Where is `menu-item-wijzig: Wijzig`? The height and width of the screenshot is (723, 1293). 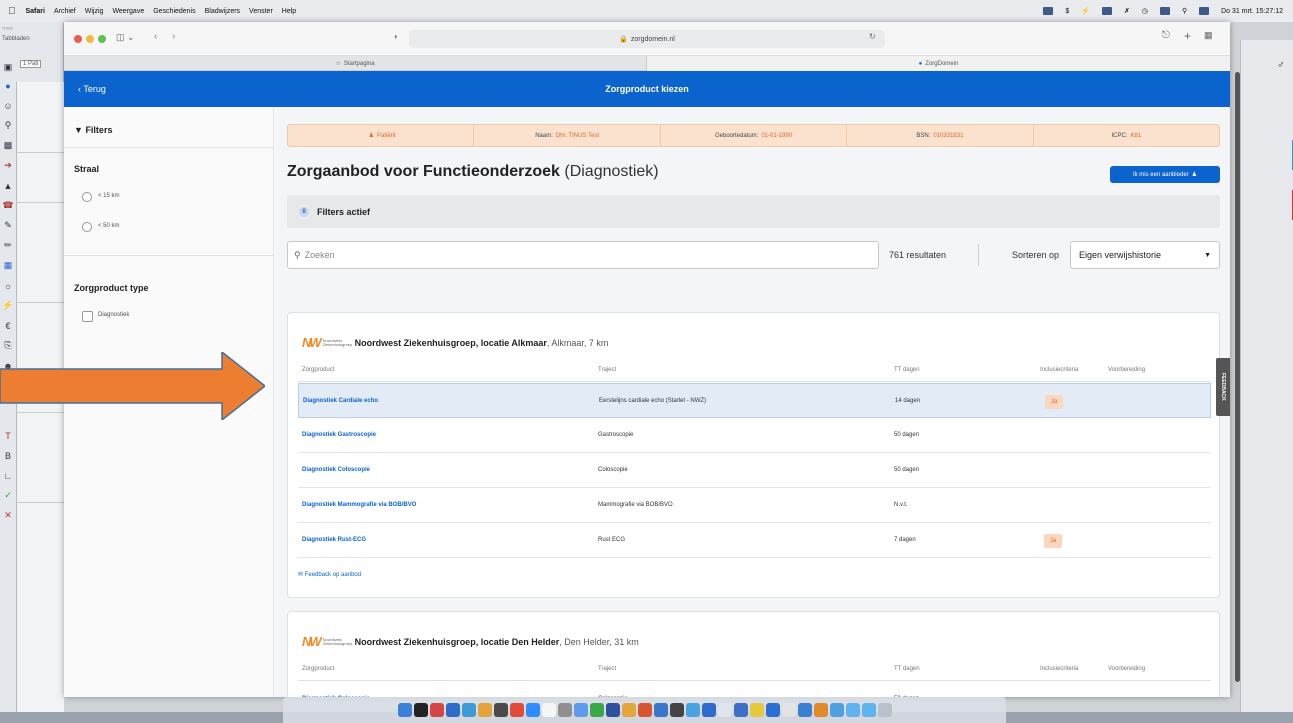 menu-item-wijzig: Wijzig is located at coordinates (94, 11).